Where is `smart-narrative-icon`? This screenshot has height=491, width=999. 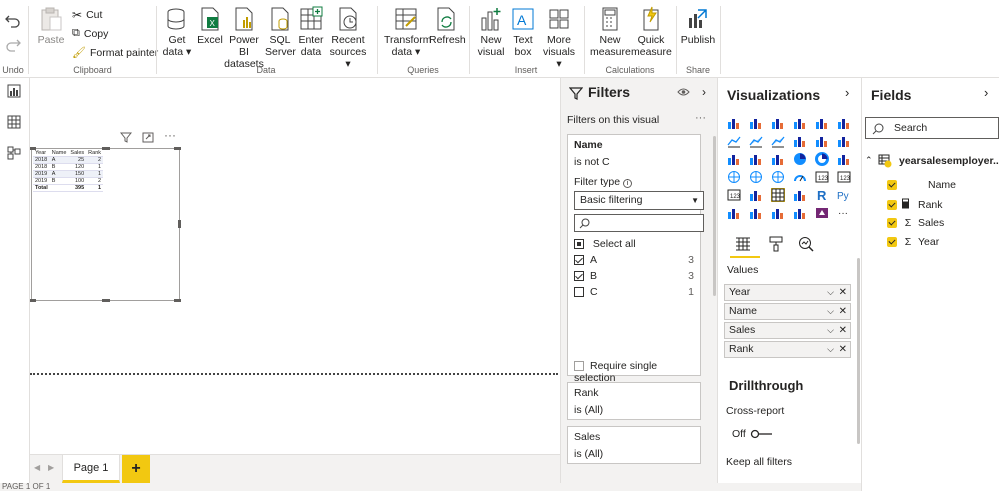
smart-narrative-icon is located at coordinates (800, 213).